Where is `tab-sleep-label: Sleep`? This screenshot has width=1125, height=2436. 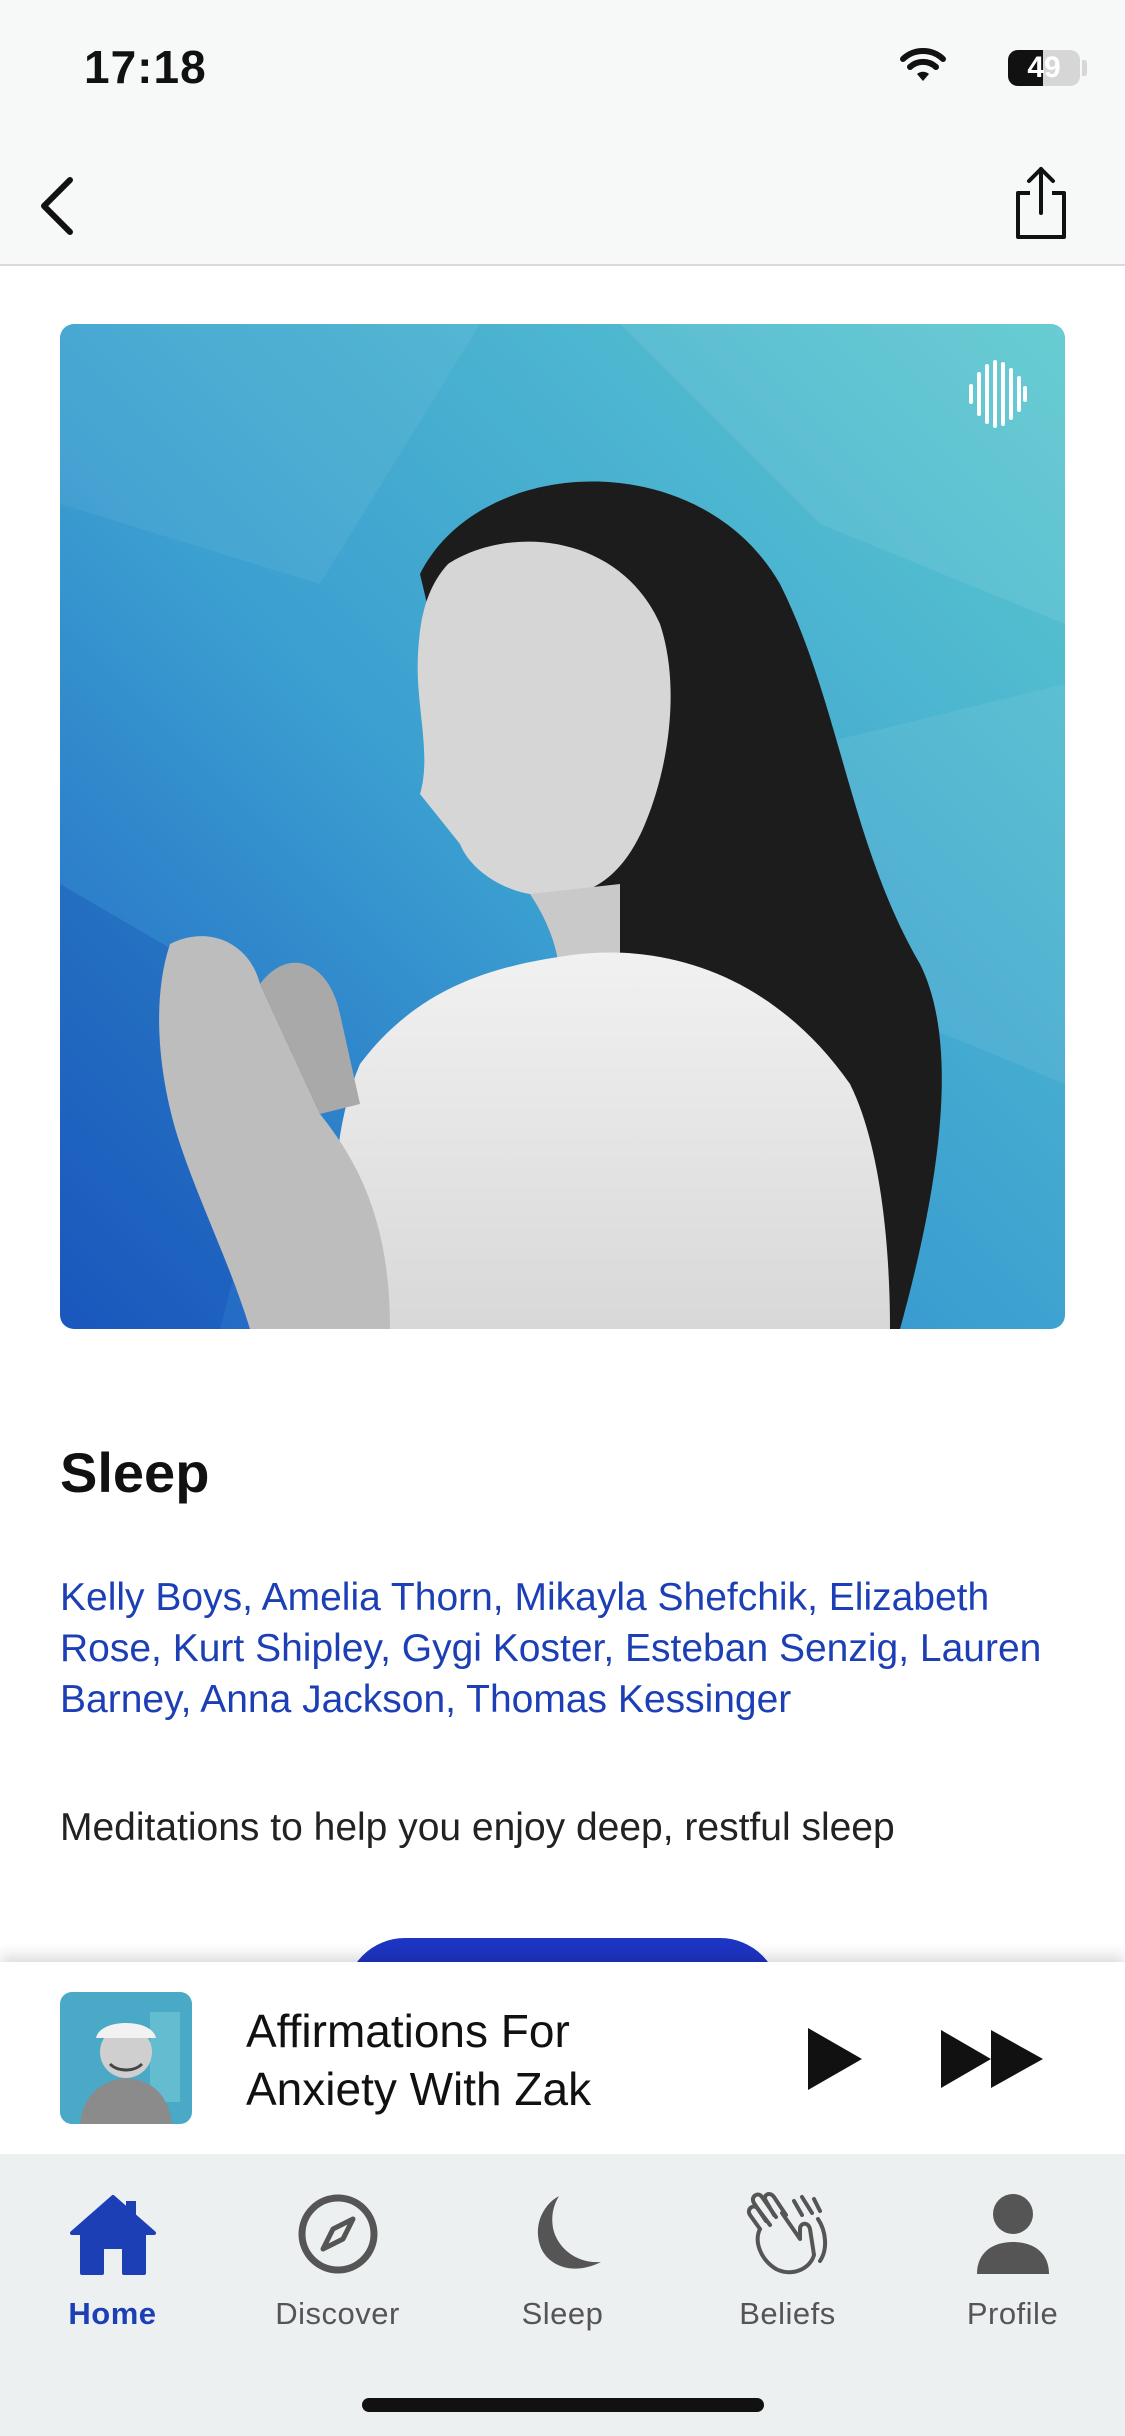
tab-sleep-label: Sleep is located at coordinates (562, 2313).